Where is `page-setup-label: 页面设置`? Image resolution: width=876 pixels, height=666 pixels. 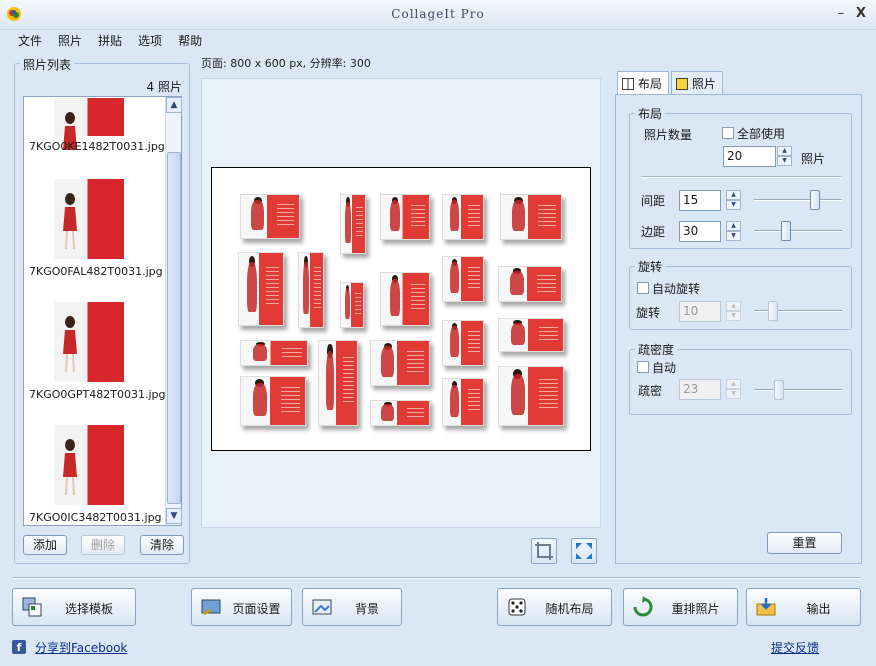
page-setup-label: 页面设置 is located at coordinates (256, 609).